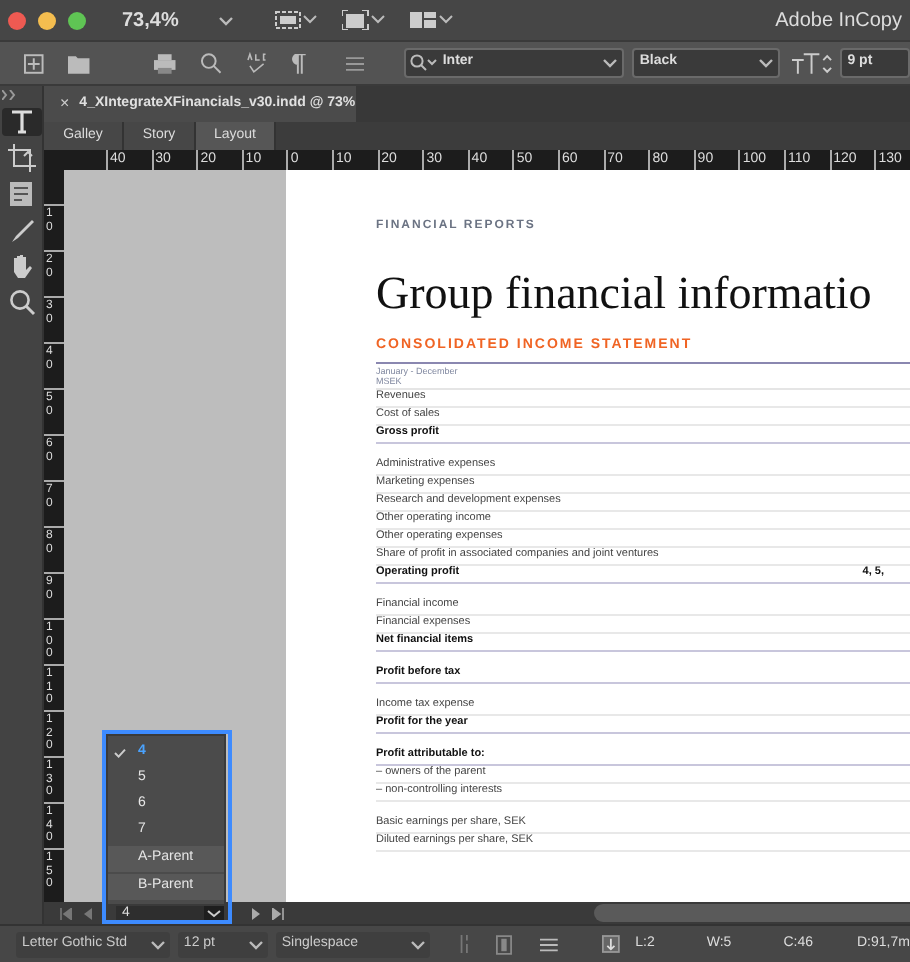  What do you see at coordinates (21, 230) in the screenshot?
I see `eyedropper-icon` at bounding box center [21, 230].